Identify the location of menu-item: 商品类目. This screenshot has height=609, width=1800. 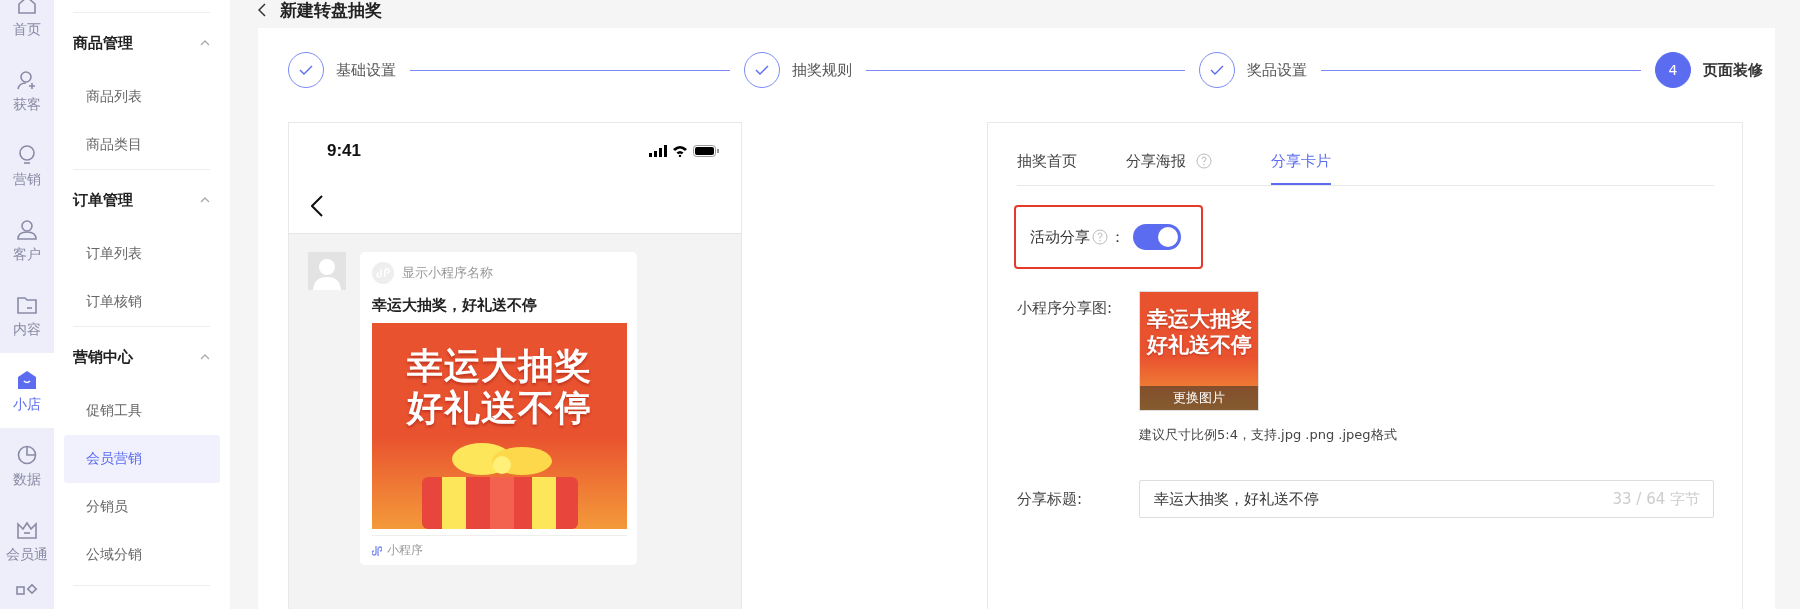
(142, 145).